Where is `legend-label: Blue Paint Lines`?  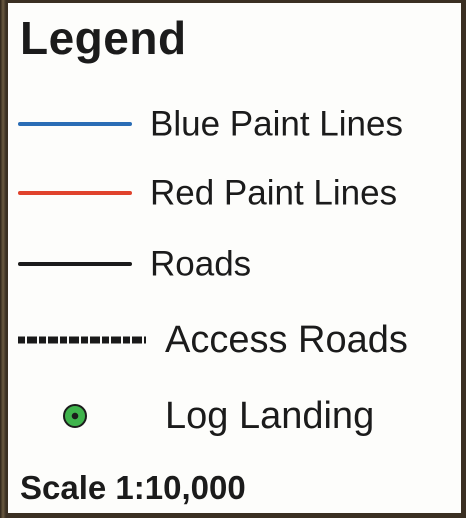
legend-label: Blue Paint Lines is located at coordinates (276, 124).